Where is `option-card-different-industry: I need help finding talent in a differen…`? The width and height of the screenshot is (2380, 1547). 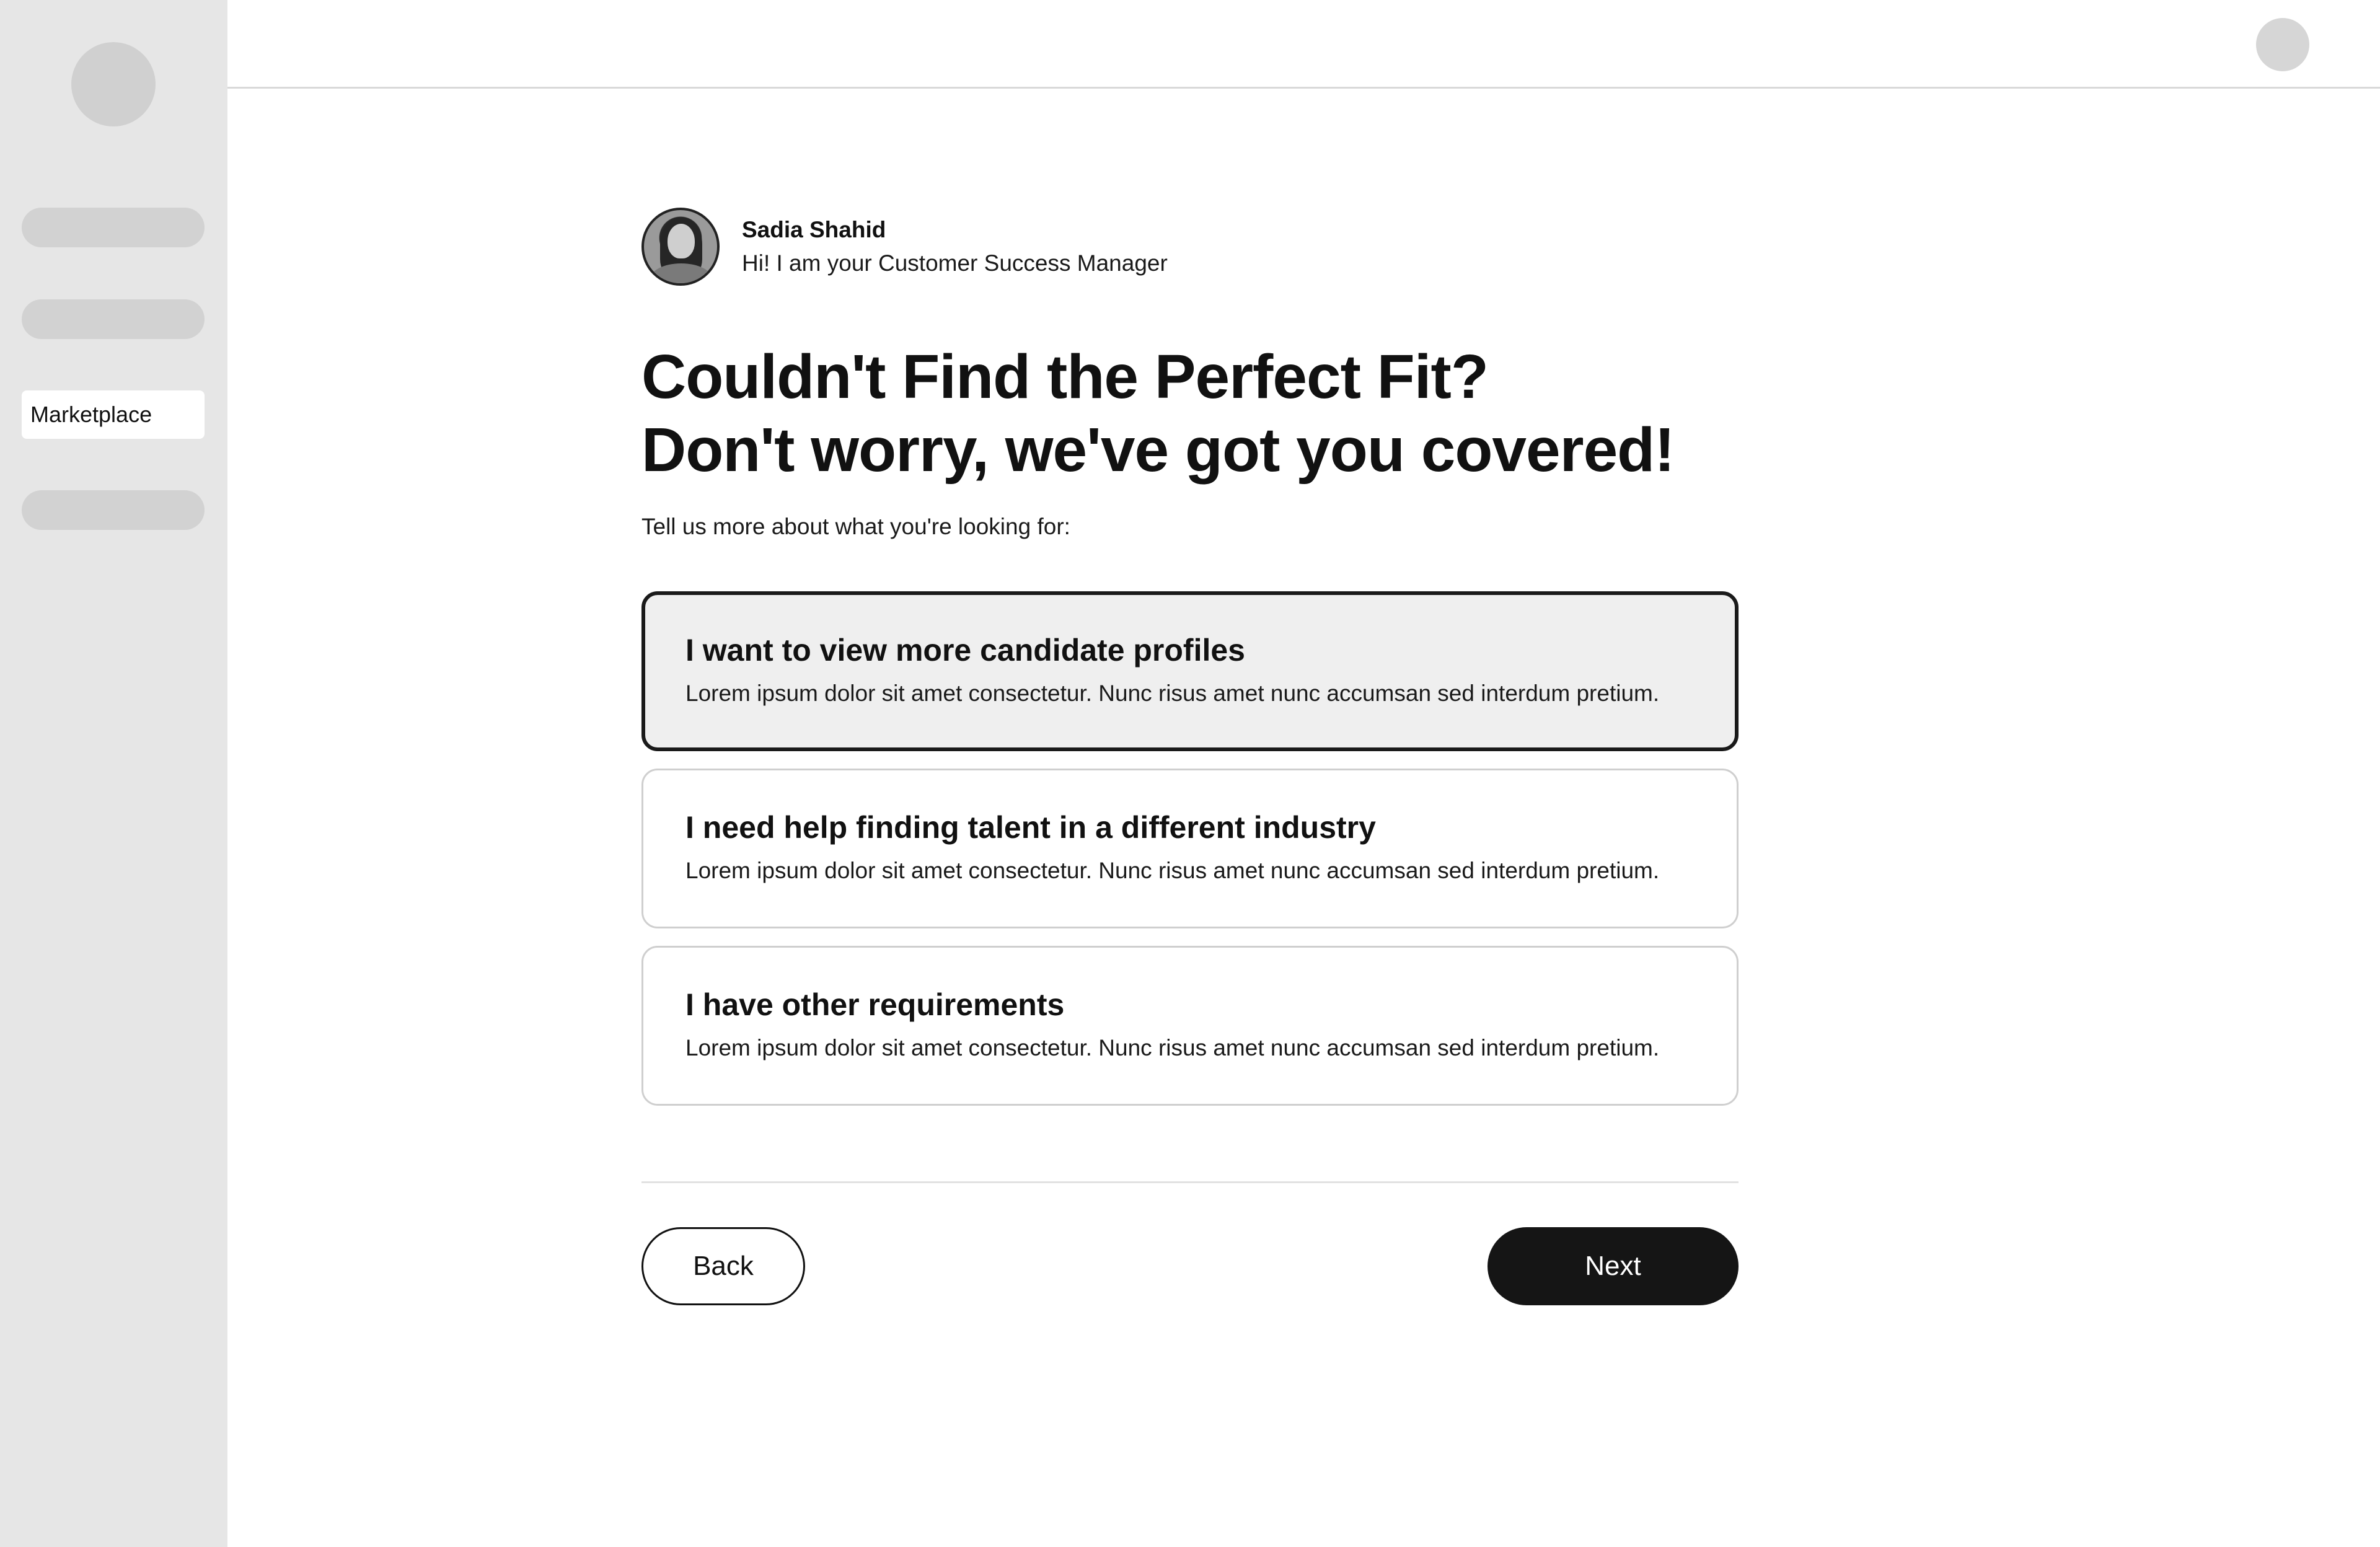 option-card-different-industry: I need help finding talent in a differen… is located at coordinates (1190, 848).